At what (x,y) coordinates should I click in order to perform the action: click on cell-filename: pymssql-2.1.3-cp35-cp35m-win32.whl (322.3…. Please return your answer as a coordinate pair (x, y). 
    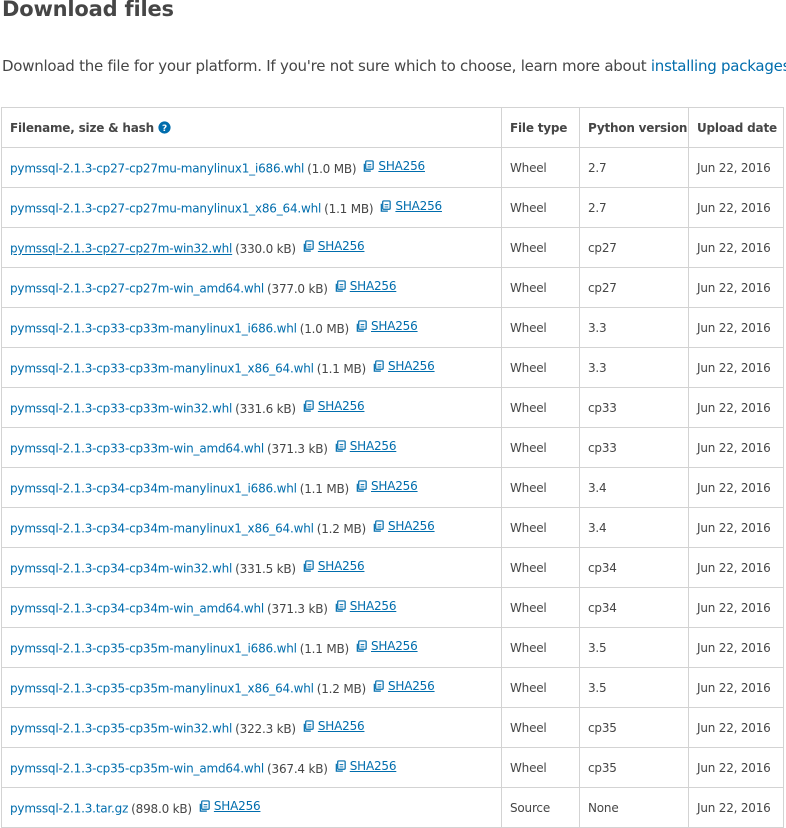
    Looking at the image, I should click on (251, 727).